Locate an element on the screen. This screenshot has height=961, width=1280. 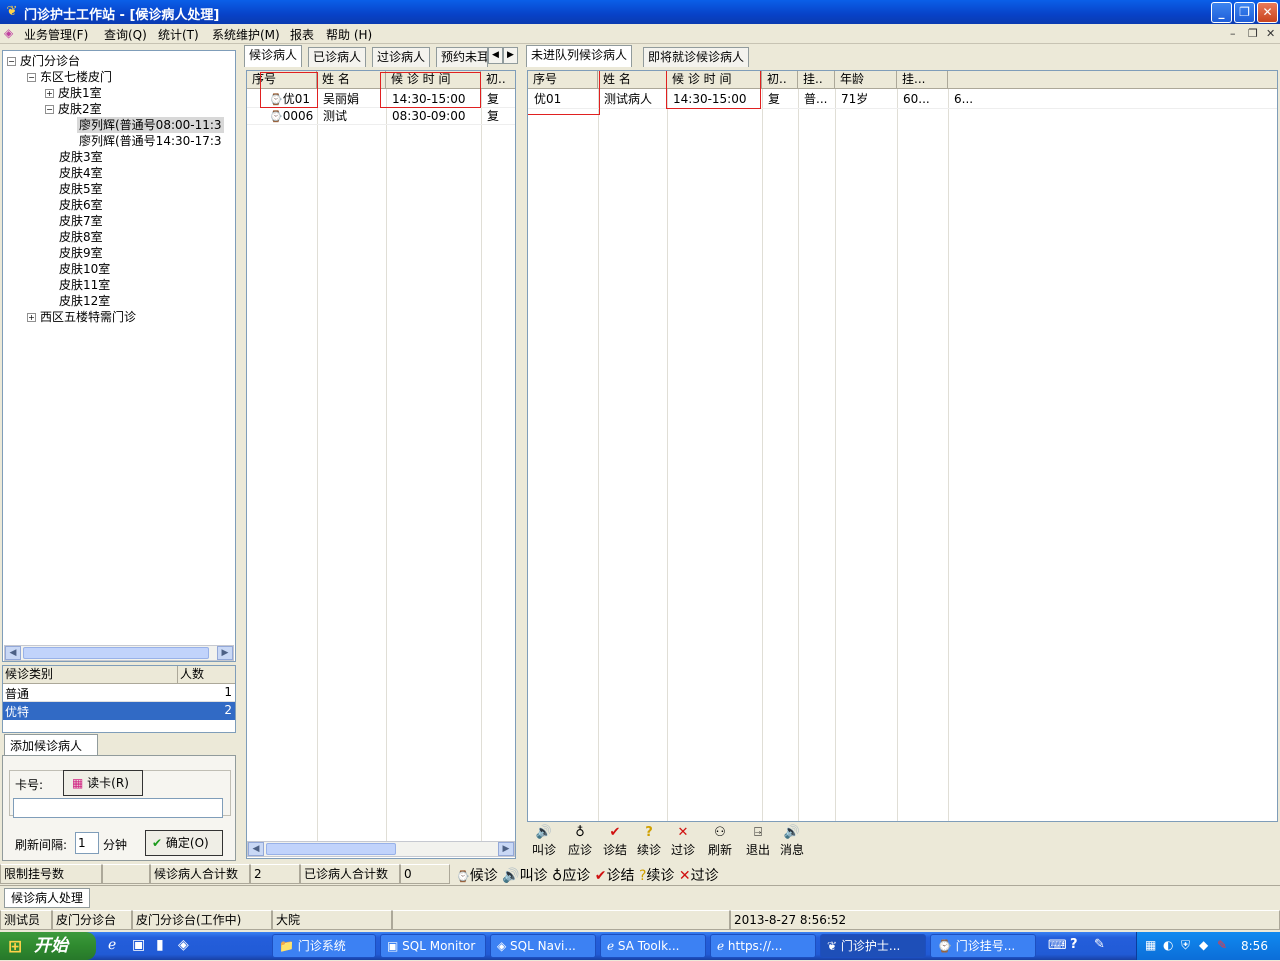
table-row: ⌚0006 is located at coordinates (291, 116).